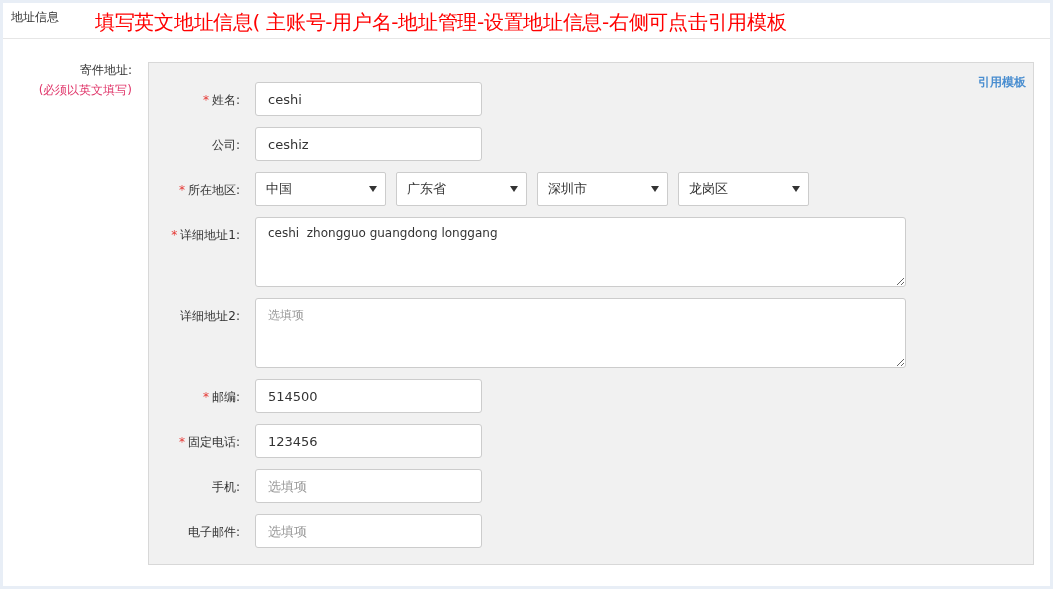  I want to click on input-field: ceshiz, so click(368, 144).